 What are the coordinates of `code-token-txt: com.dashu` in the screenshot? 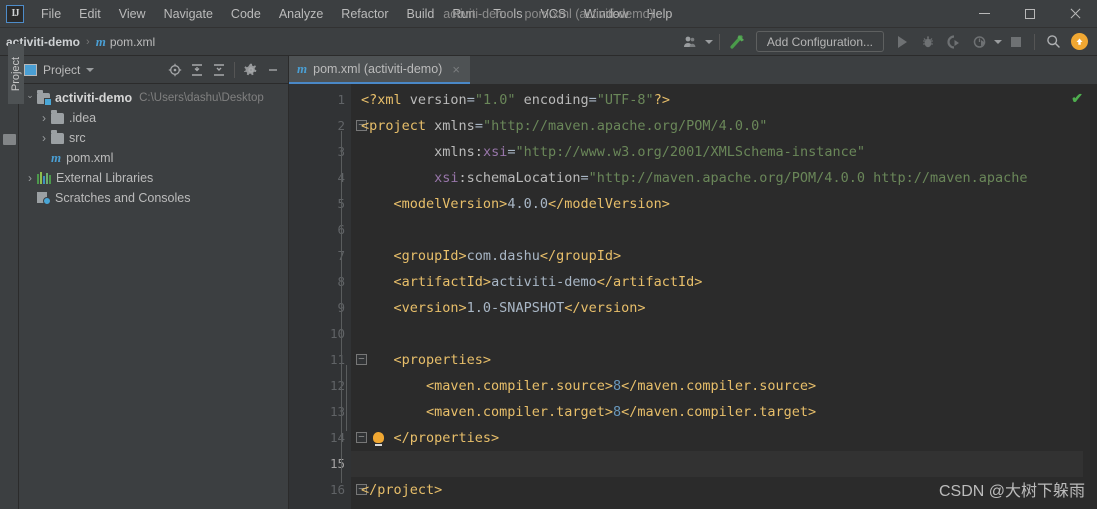 It's located at (503, 256).